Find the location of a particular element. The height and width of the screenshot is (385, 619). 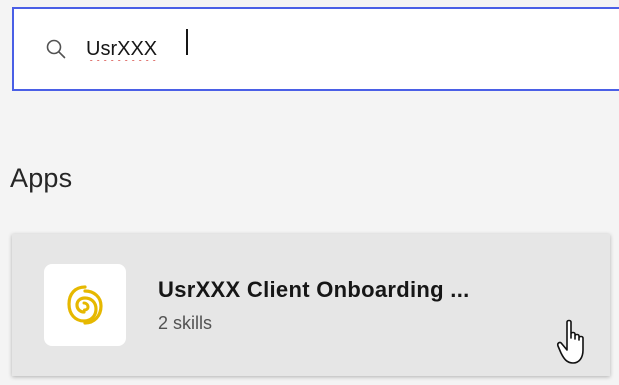

section-title-apps: Apps is located at coordinates (41, 178).